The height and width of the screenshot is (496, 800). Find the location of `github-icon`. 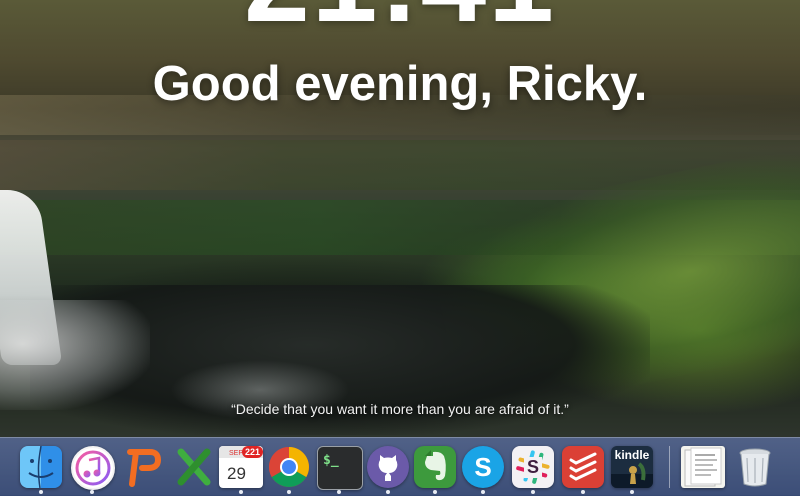

github-icon is located at coordinates (388, 467).